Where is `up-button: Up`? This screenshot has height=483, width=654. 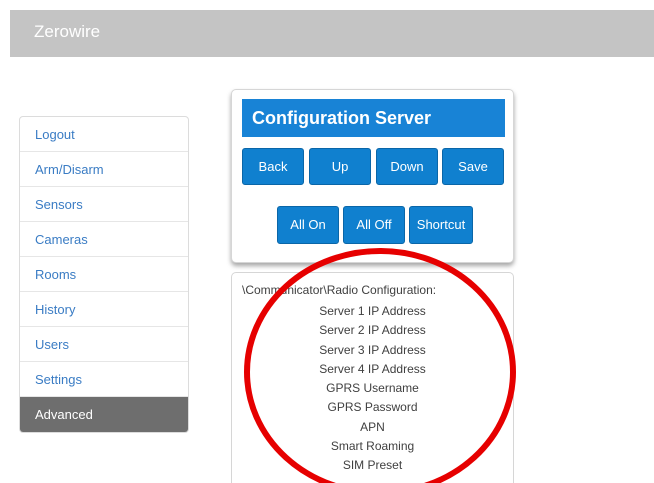
up-button: Up is located at coordinates (340, 166).